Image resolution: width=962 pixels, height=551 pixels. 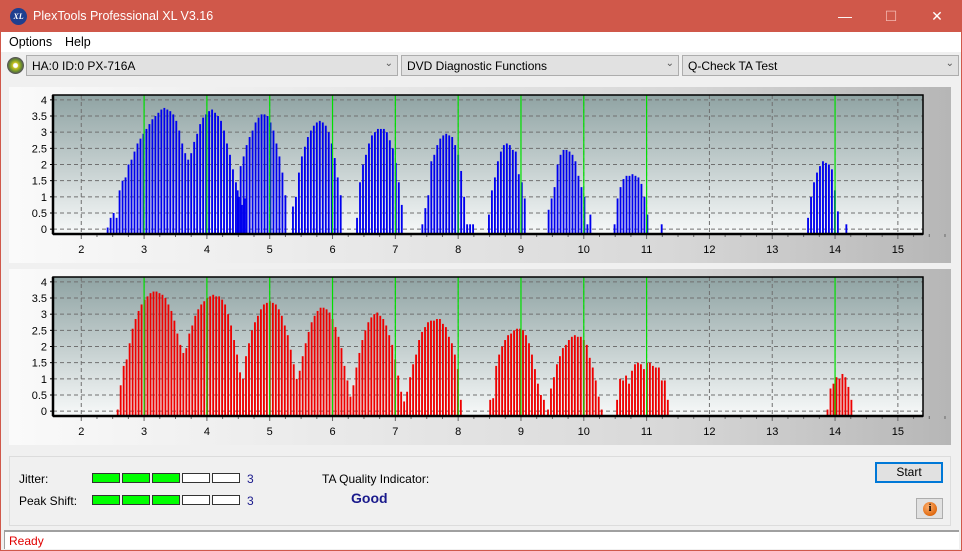 What do you see at coordinates (30, 42) in the screenshot?
I see `menu-options: Options` at bounding box center [30, 42].